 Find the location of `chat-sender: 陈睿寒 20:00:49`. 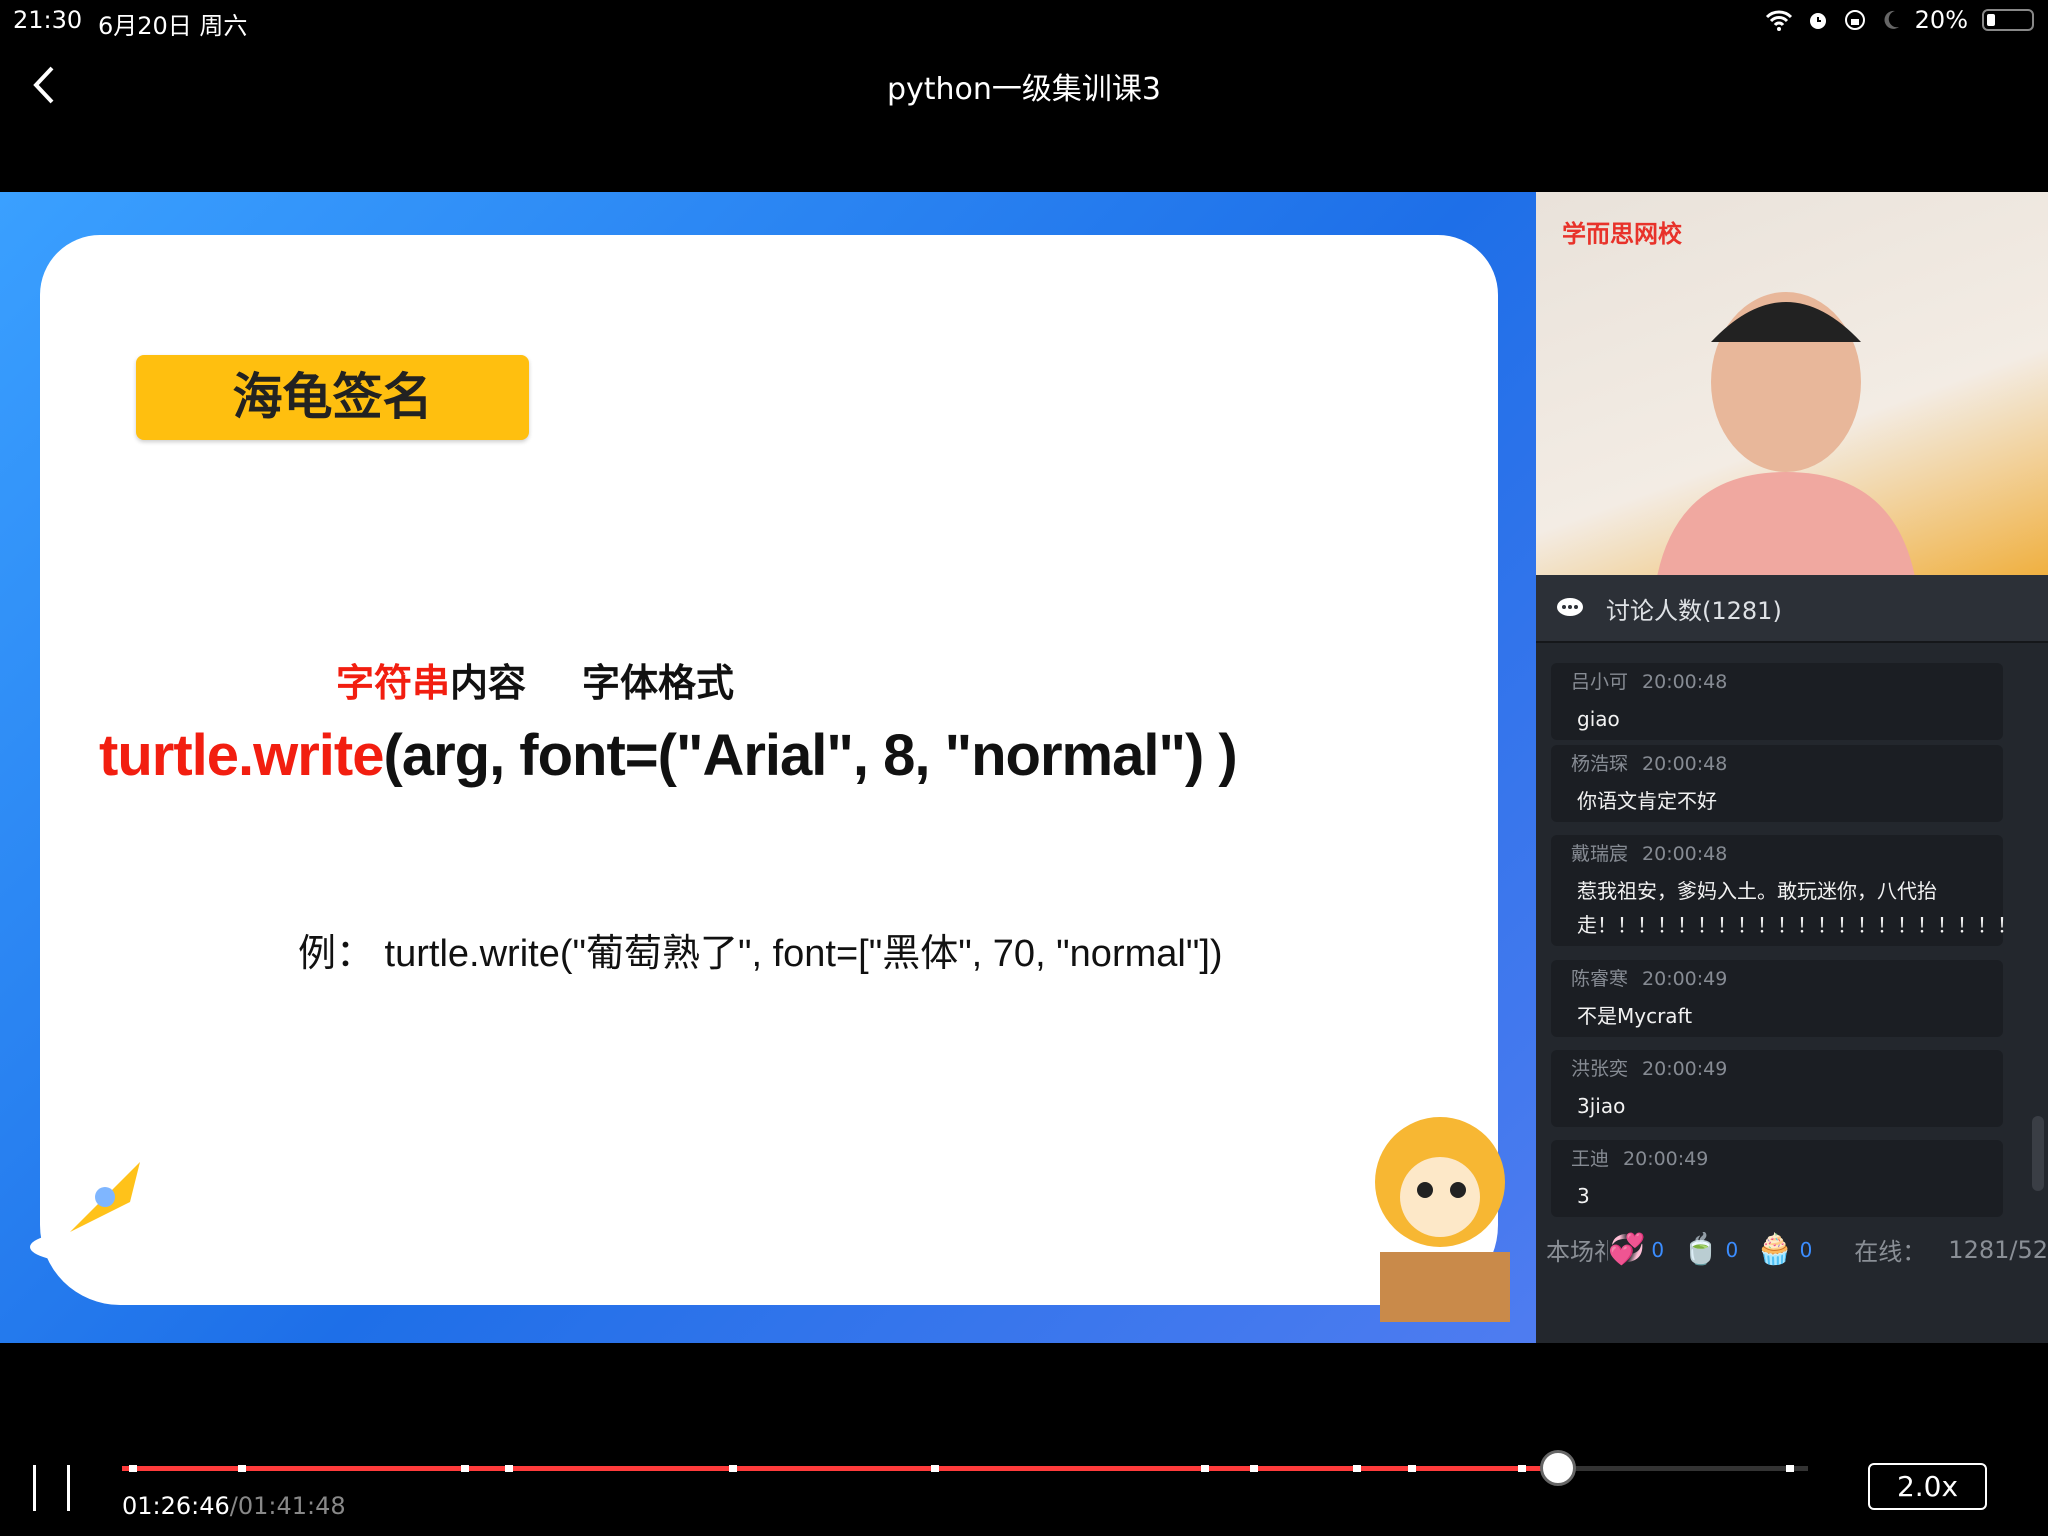

chat-sender: 陈睿寒 20:00:49 is located at coordinates (1649, 979).